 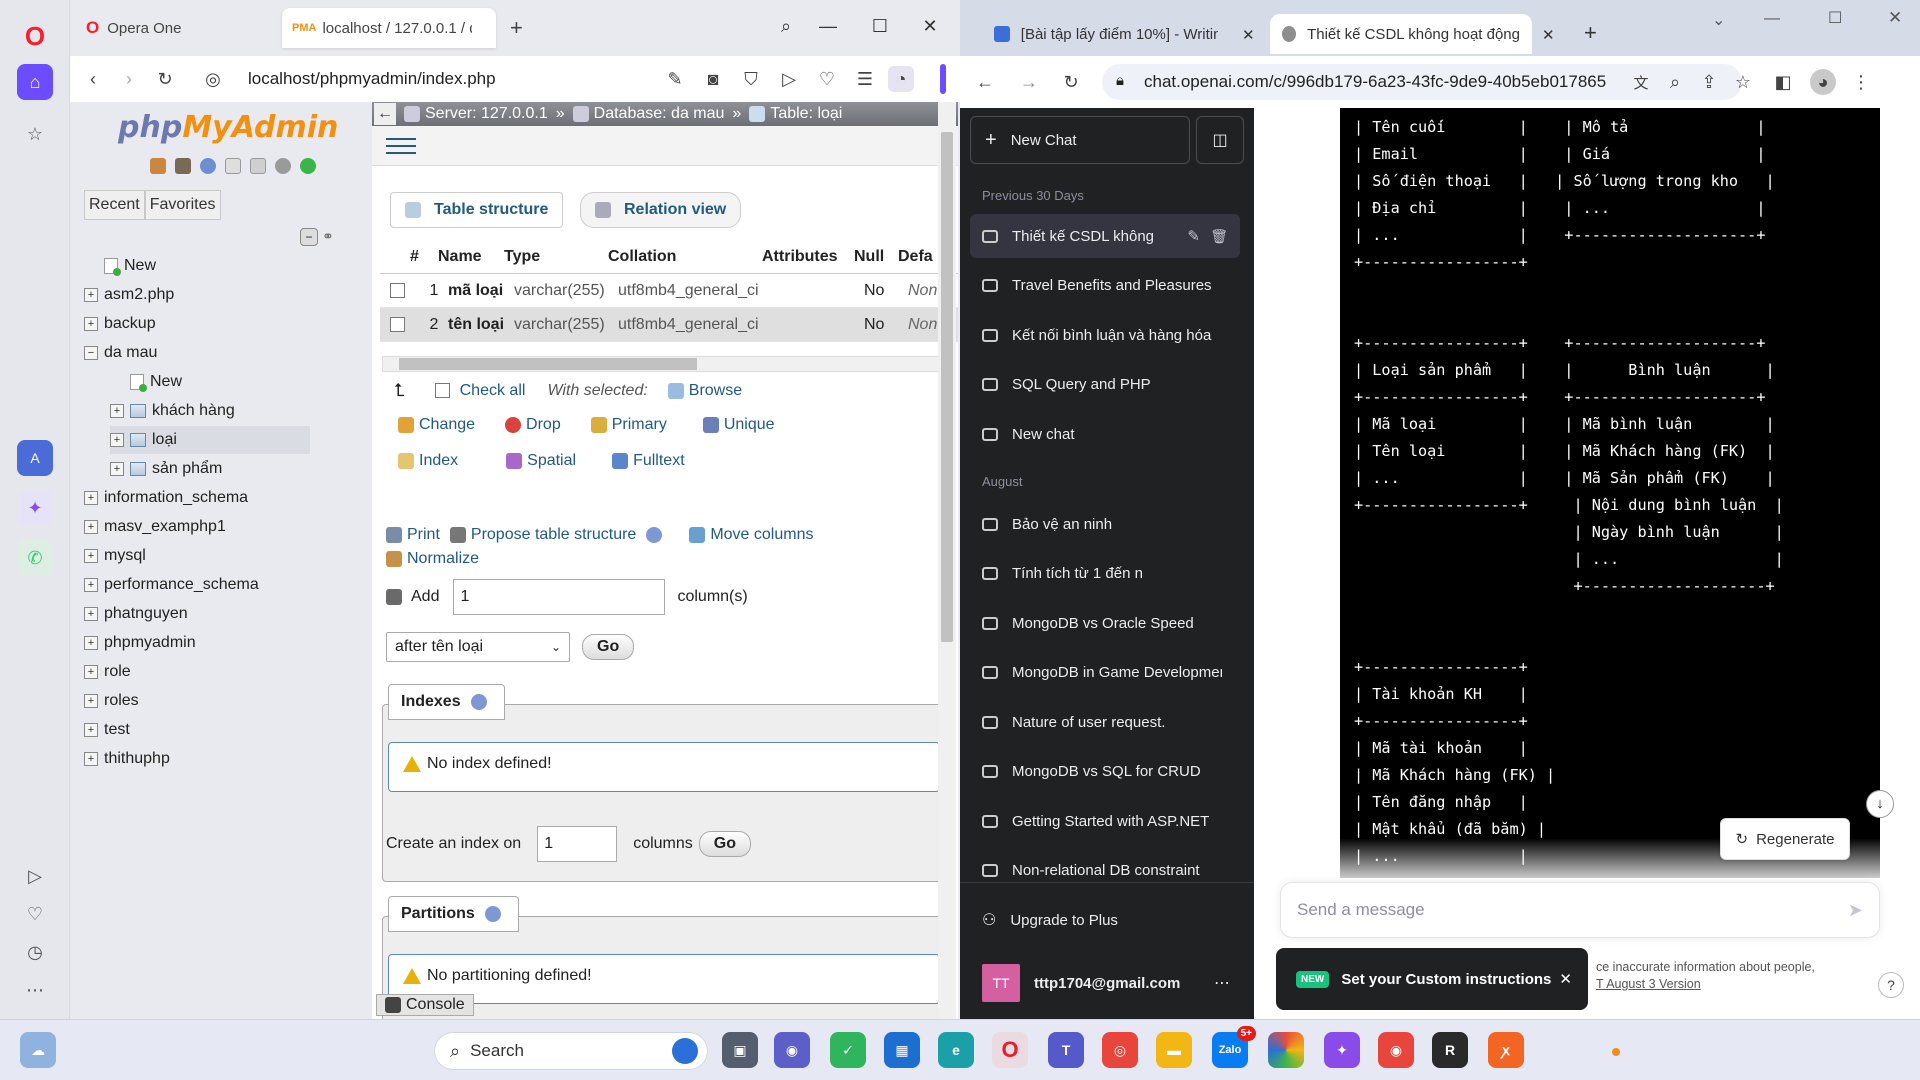 What do you see at coordinates (35, 458) in the screenshot?
I see `aria-icon: A` at bounding box center [35, 458].